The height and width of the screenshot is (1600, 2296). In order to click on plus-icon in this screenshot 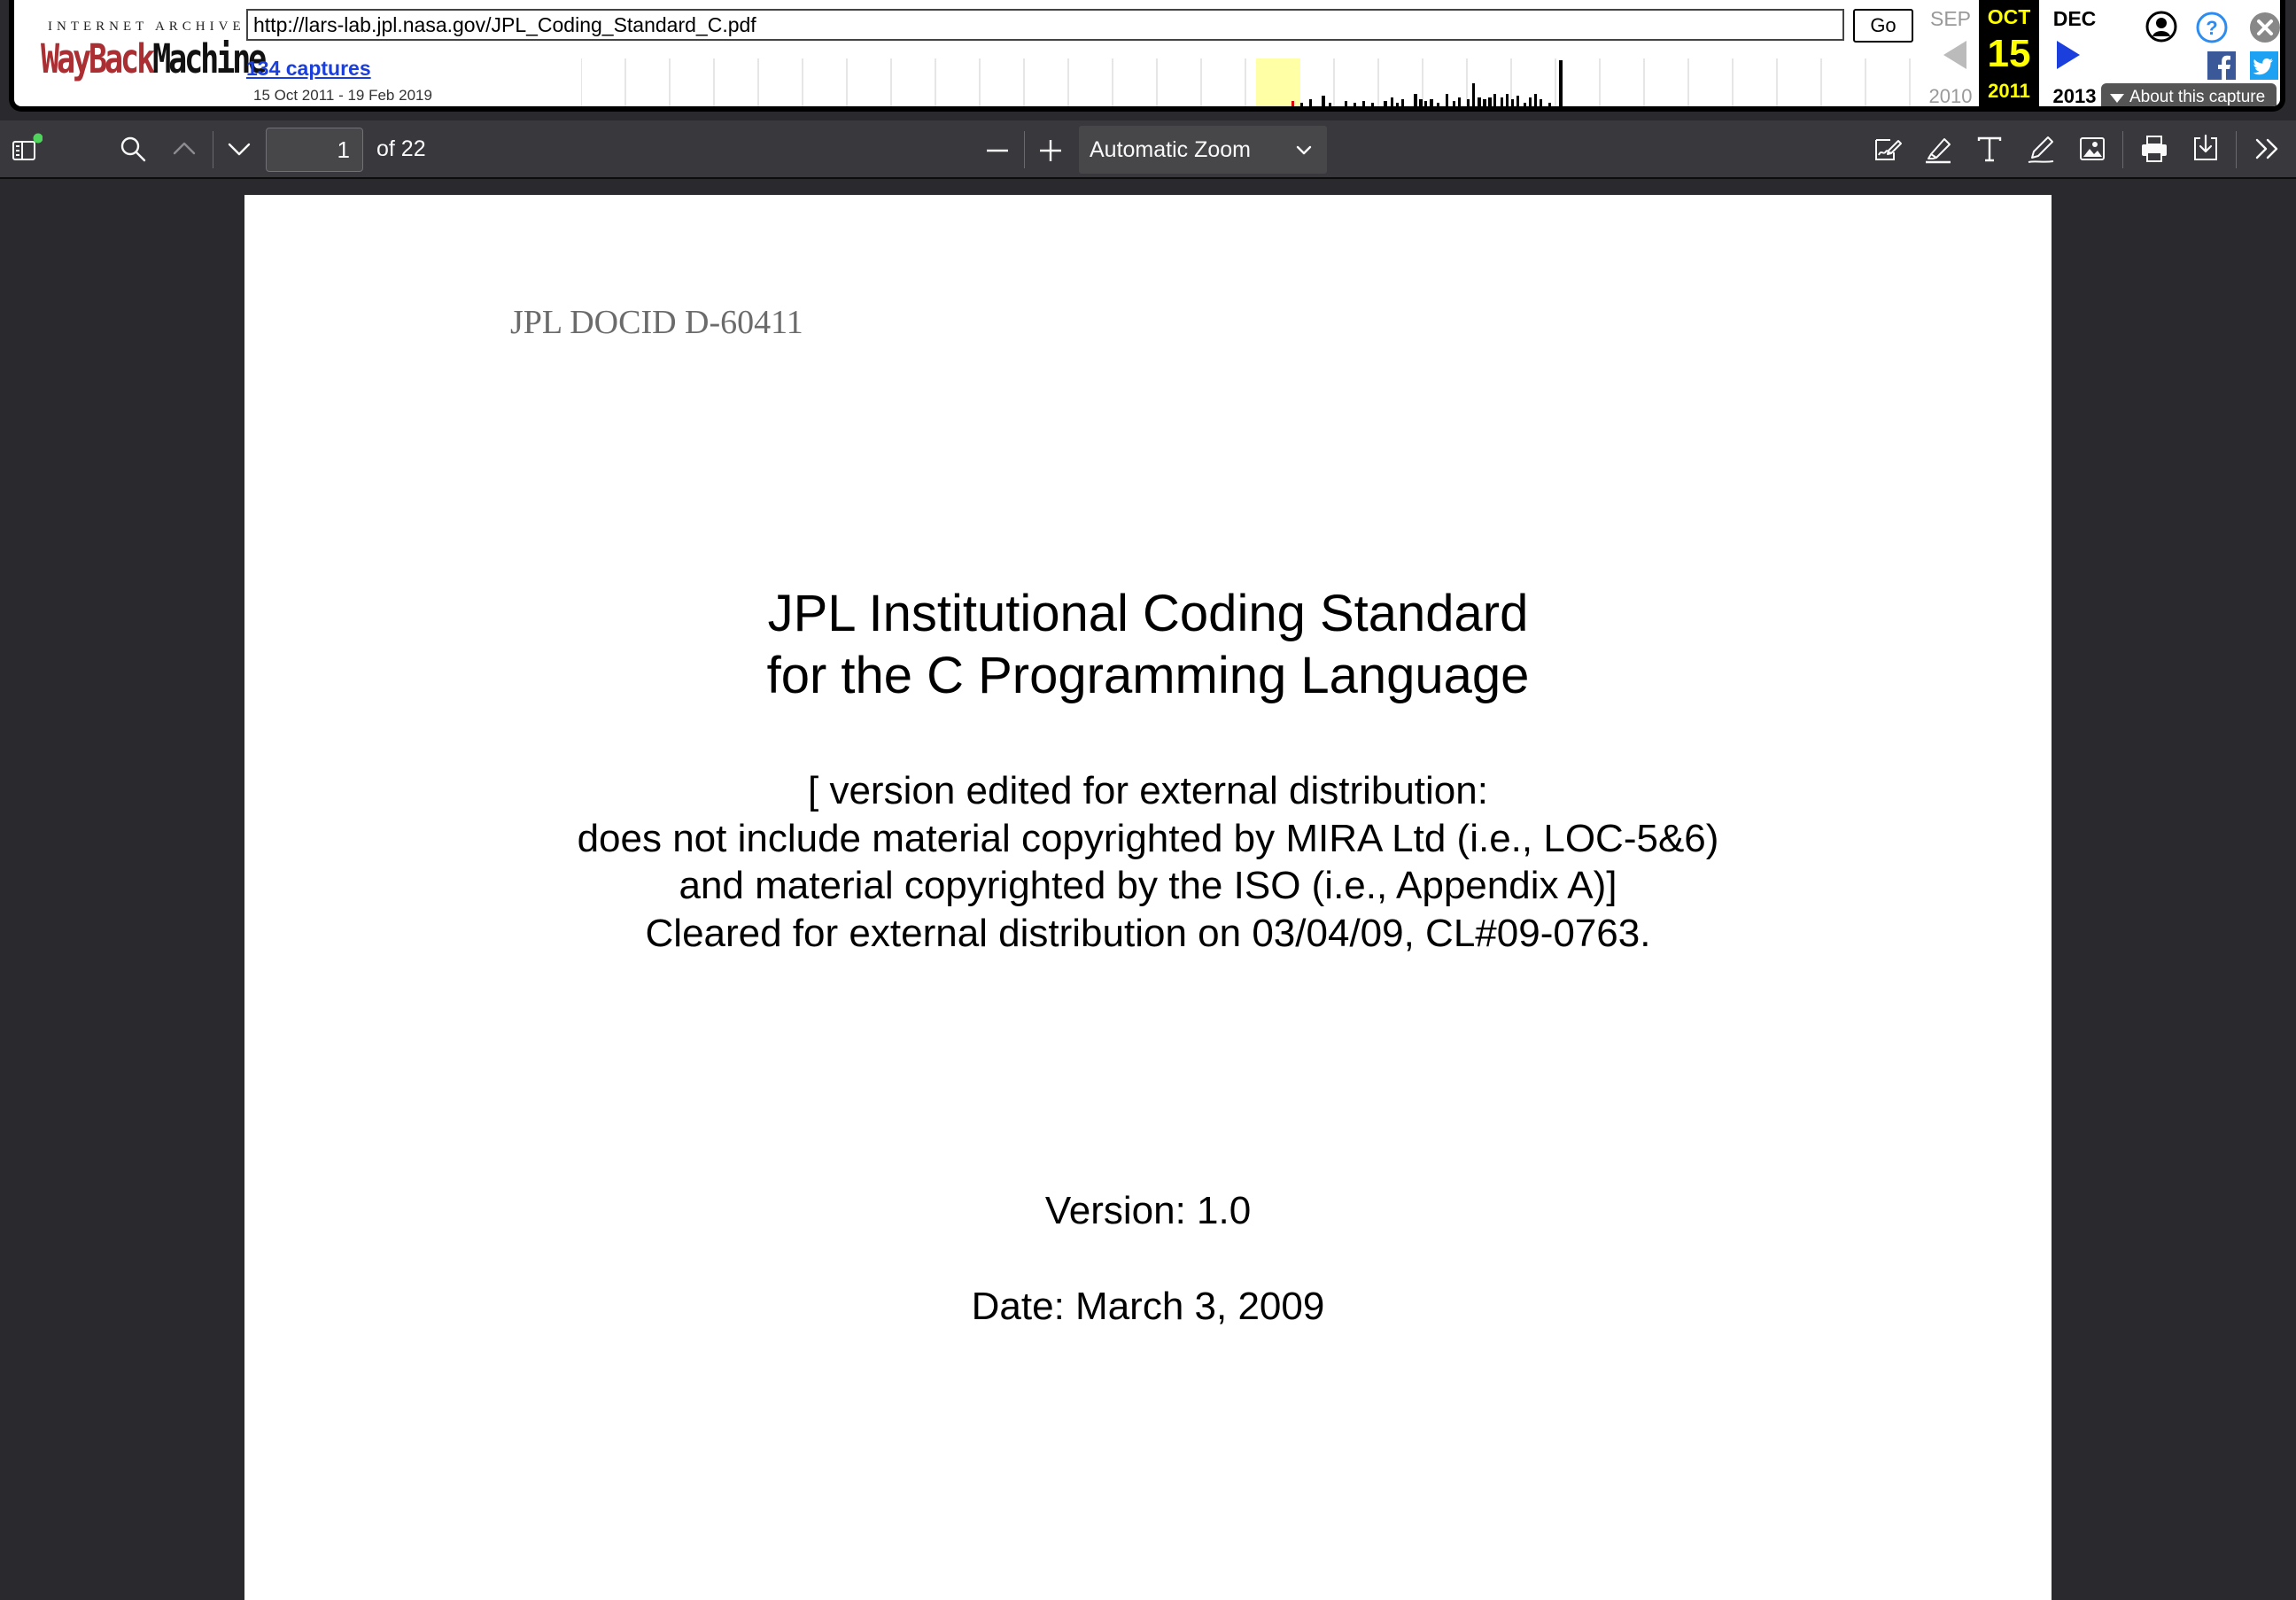, I will do `click(1050, 150)`.